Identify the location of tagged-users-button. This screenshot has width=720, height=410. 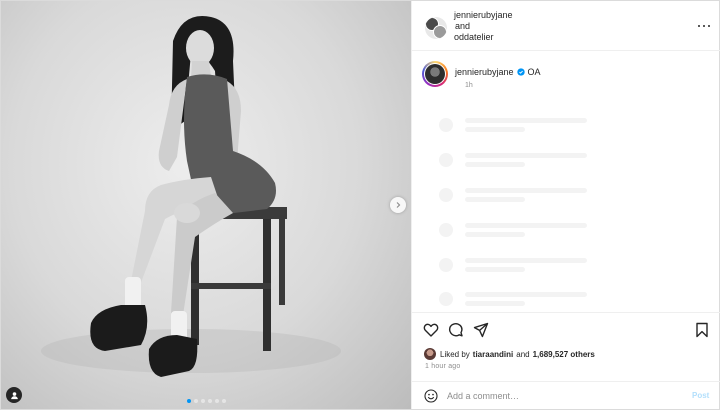
(14, 395).